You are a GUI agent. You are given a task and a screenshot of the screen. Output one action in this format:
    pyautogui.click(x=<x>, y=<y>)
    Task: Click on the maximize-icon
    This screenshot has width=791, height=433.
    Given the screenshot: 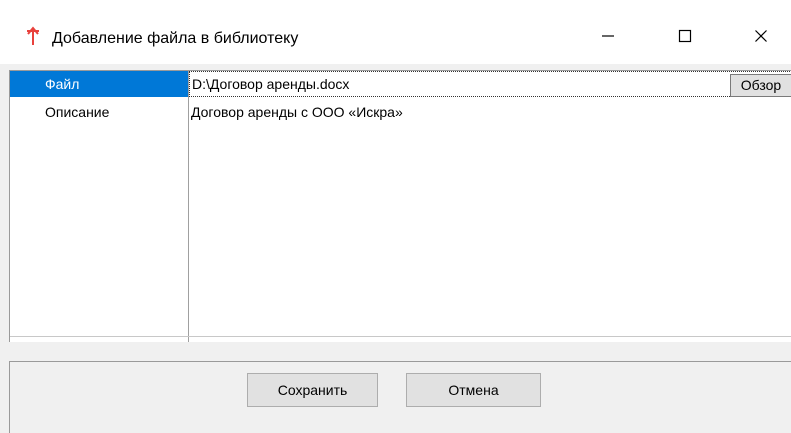 What is the action you would take?
    pyautogui.click(x=685, y=37)
    